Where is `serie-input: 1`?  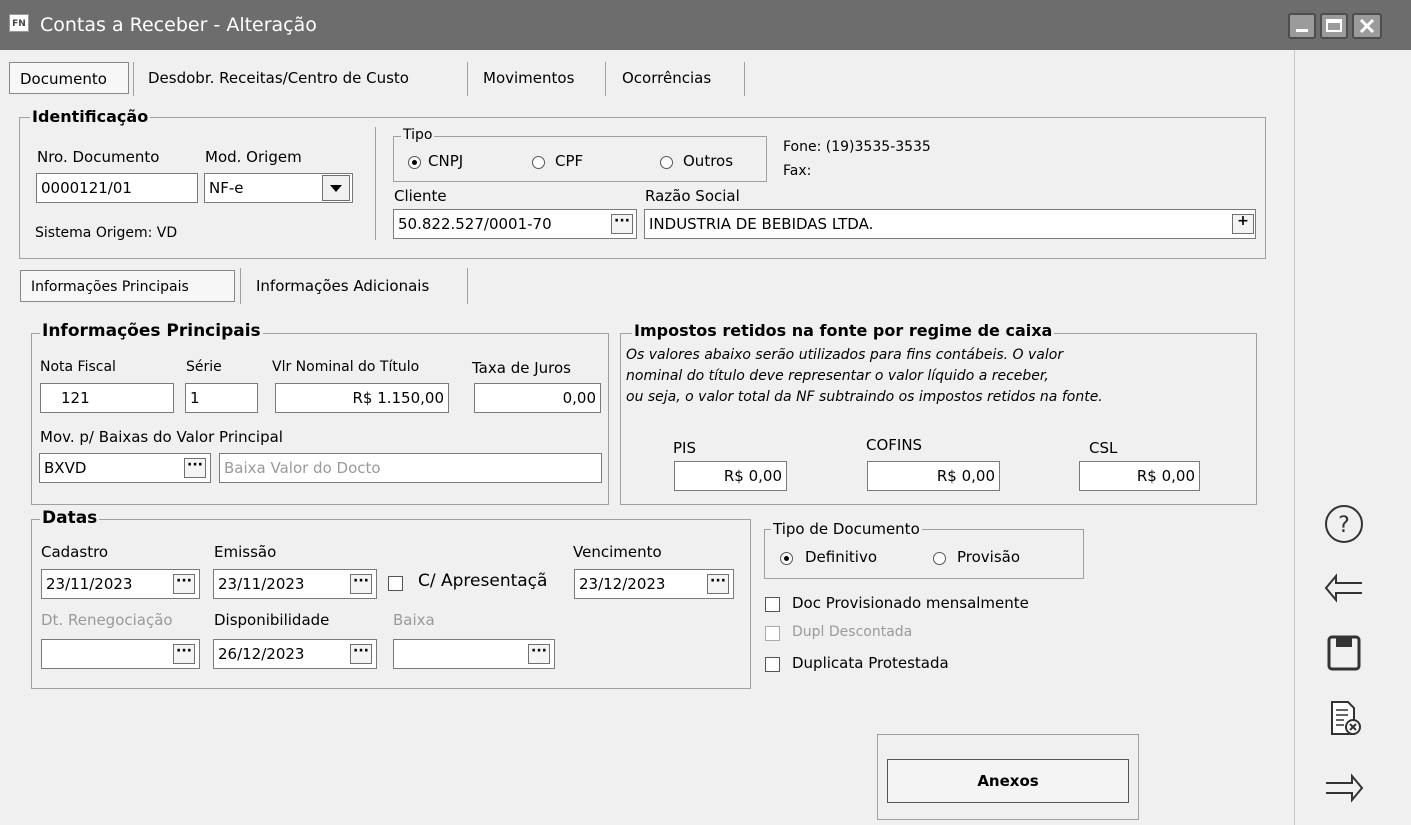
serie-input: 1 is located at coordinates (221, 398).